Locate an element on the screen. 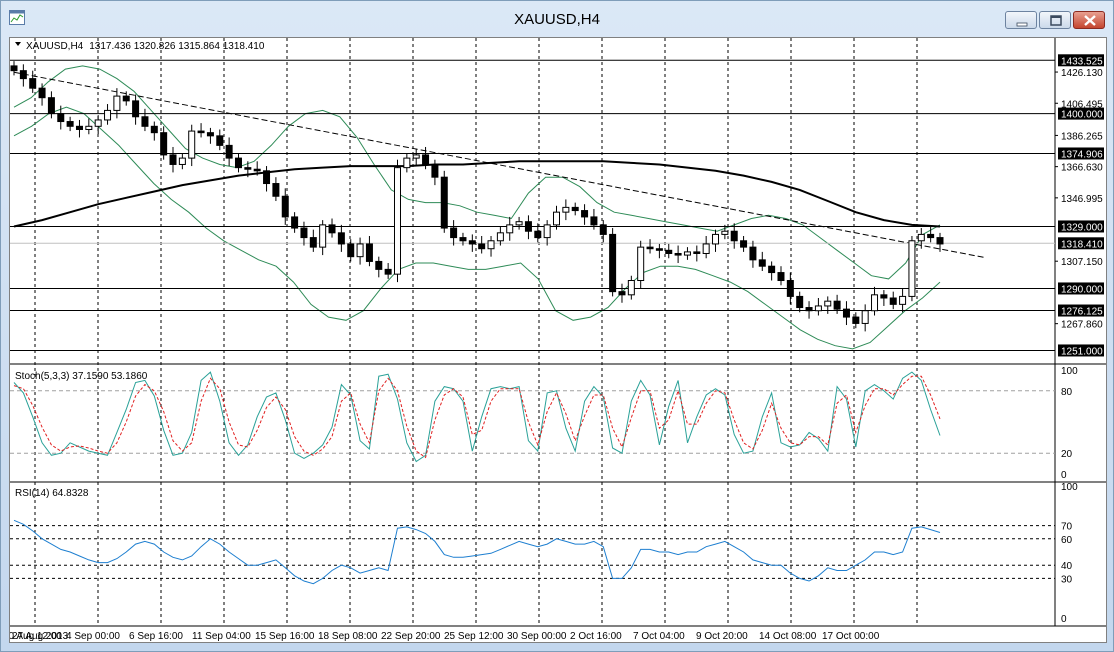 The height and width of the screenshot is (652, 1114). level-label: 1318.410 is located at coordinates (1082, 244).